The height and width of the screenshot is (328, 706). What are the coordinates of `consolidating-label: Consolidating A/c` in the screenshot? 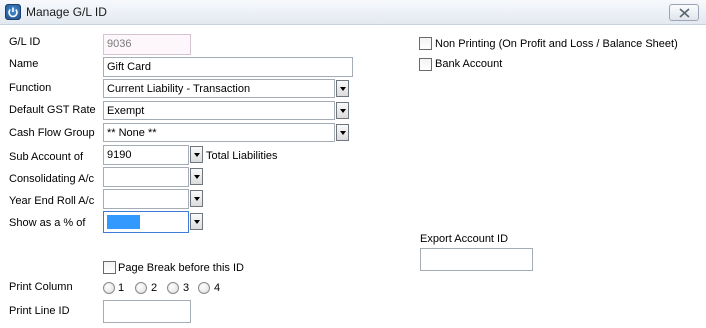 It's located at (51, 179).